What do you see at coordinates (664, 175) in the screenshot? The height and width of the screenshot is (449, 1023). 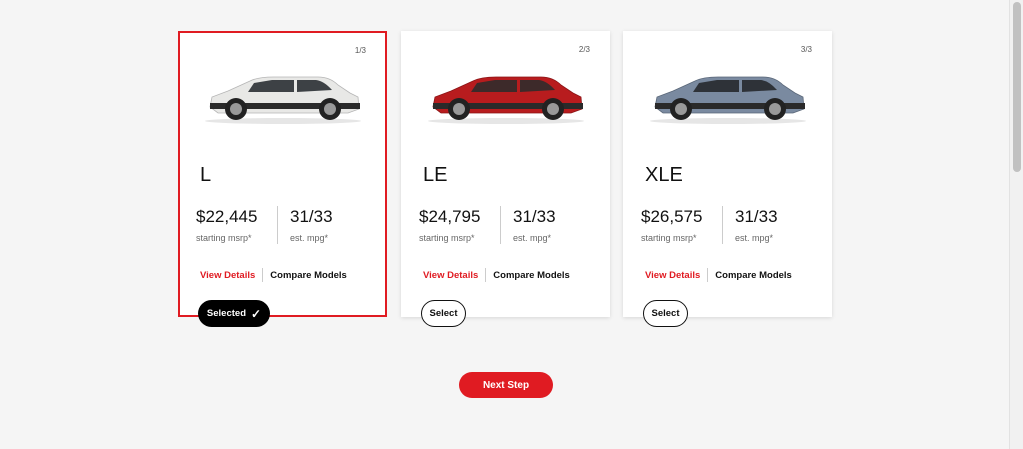 I see `trim-name: XLE` at bounding box center [664, 175].